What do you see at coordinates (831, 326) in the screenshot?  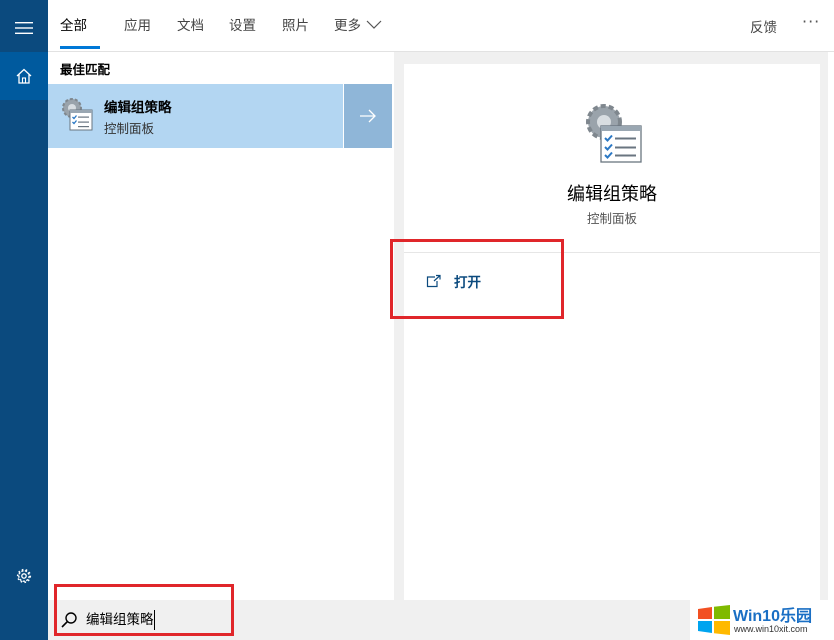 I see `scroll-edge` at bounding box center [831, 326].